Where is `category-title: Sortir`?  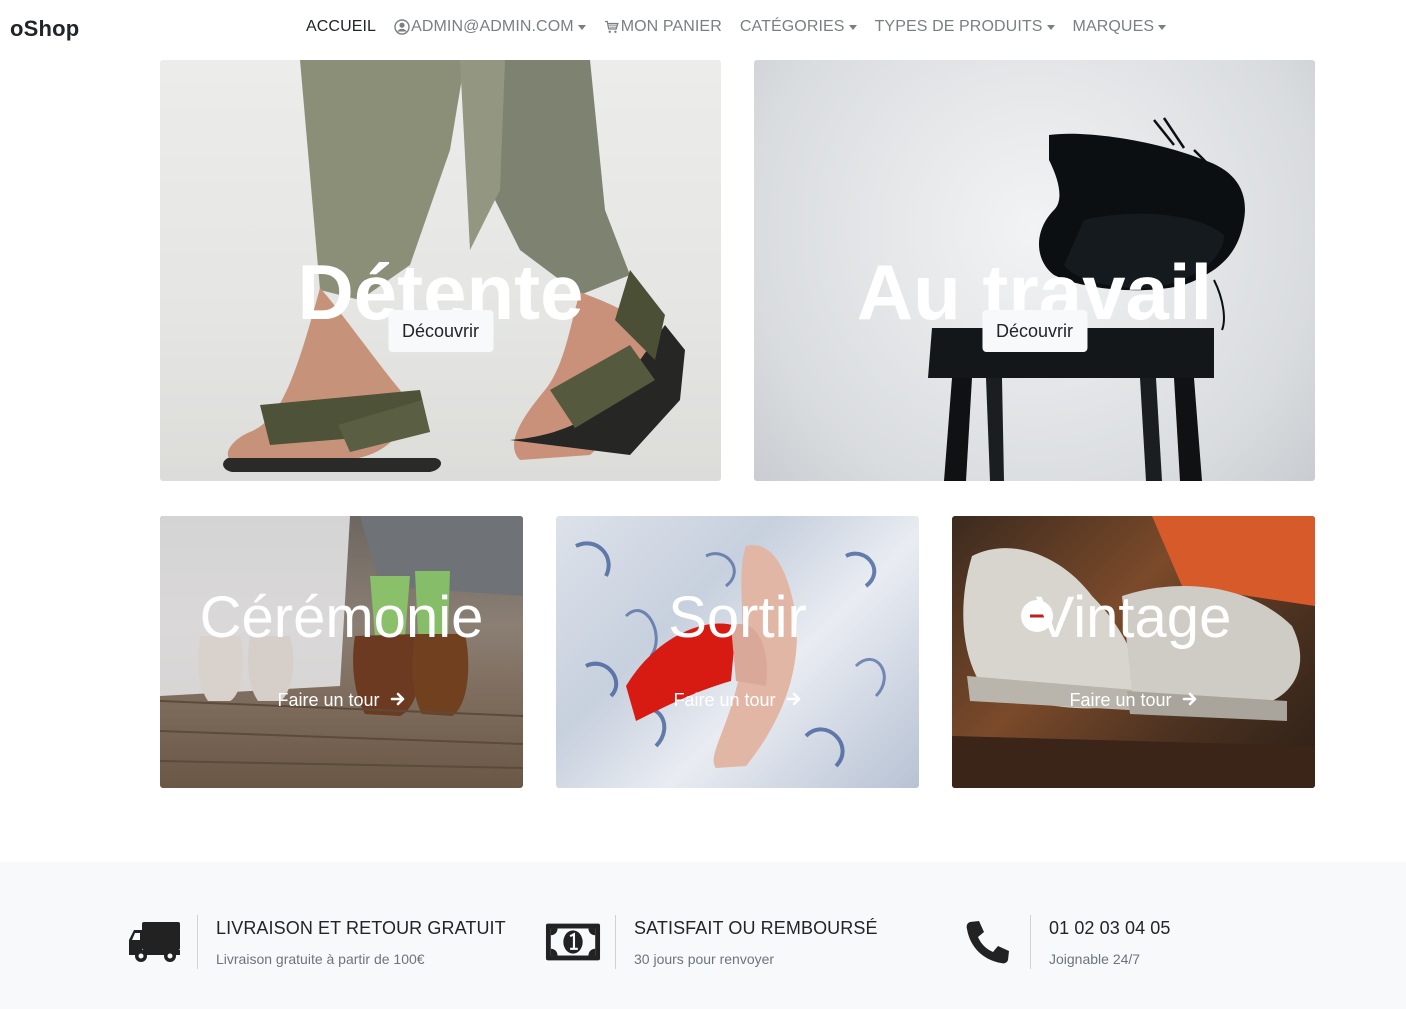
category-title: Sortir is located at coordinates (737, 617).